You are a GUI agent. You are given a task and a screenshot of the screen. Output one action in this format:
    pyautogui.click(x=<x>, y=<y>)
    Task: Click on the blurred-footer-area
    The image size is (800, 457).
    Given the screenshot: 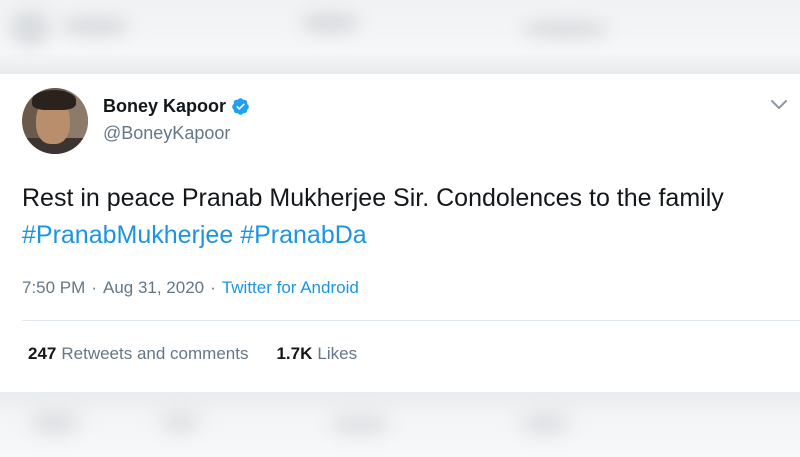 What is the action you would take?
    pyautogui.click(x=400, y=424)
    